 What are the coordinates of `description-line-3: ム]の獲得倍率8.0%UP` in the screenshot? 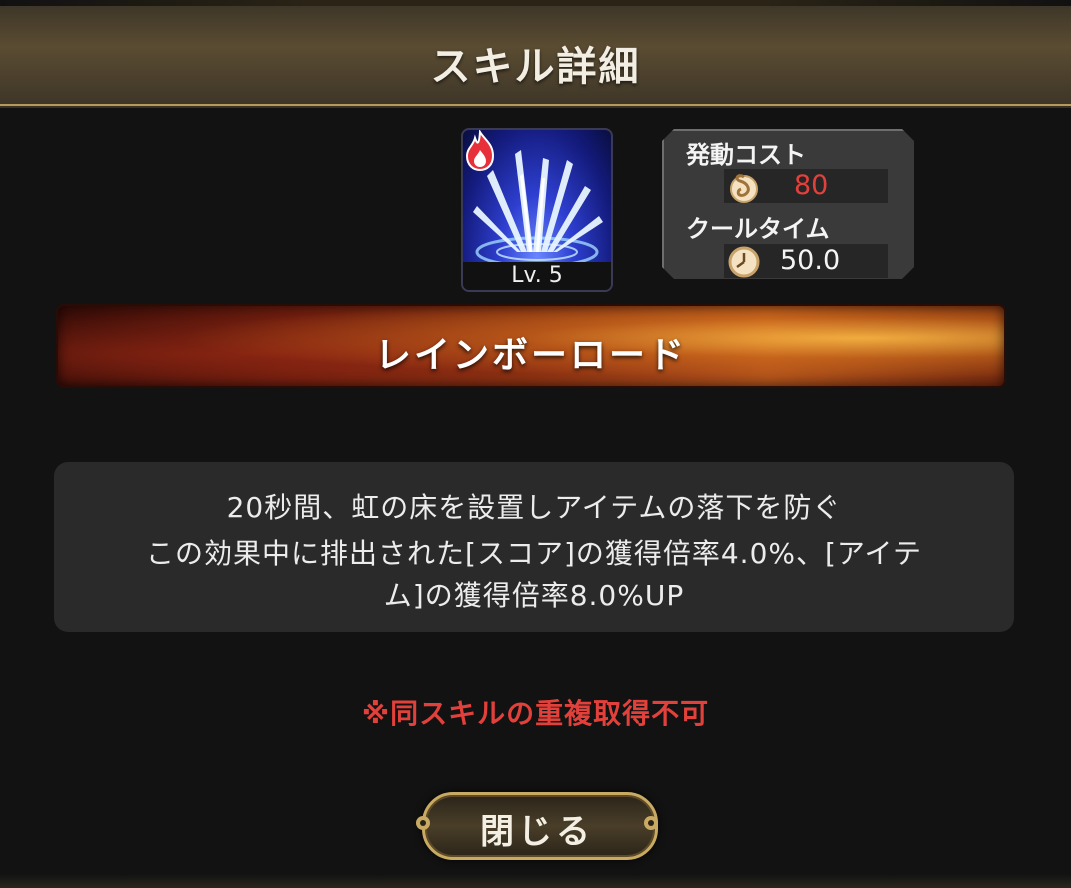 It's located at (534, 595).